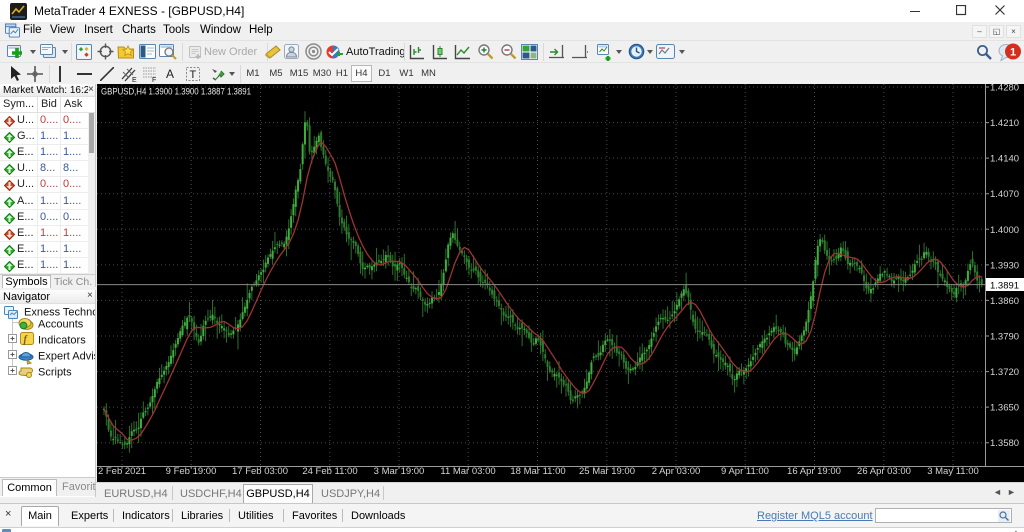 This screenshot has height=532, width=1024. I want to click on svg-text: 16 Apr 19:00, so click(814, 471).